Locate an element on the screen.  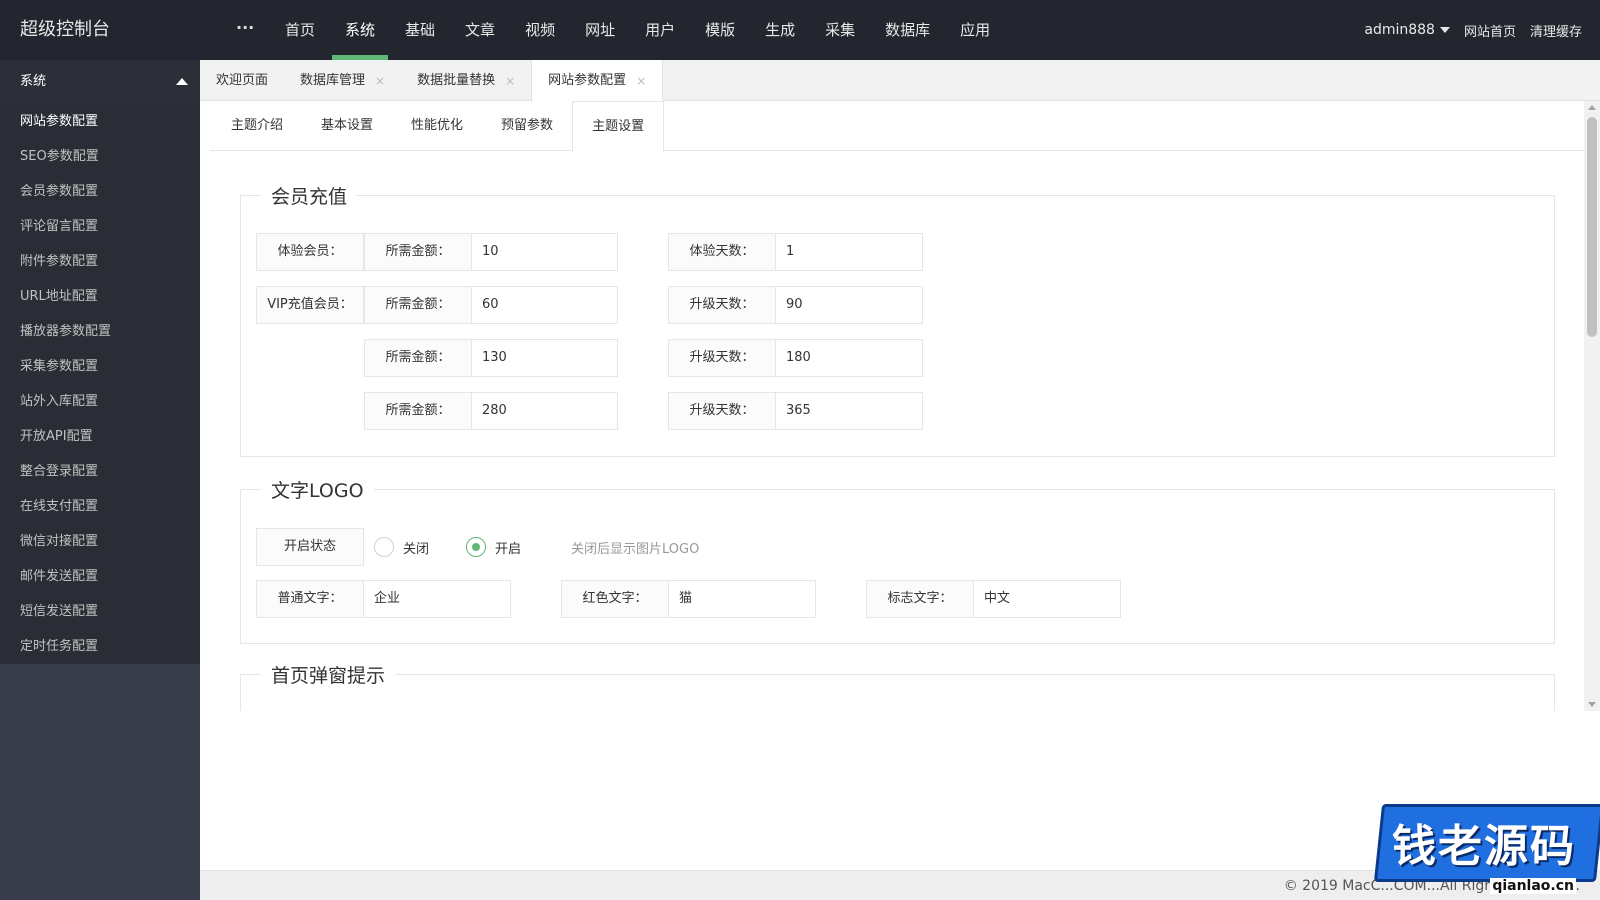
mark-text-label: 标志文字： is located at coordinates (920, 599).